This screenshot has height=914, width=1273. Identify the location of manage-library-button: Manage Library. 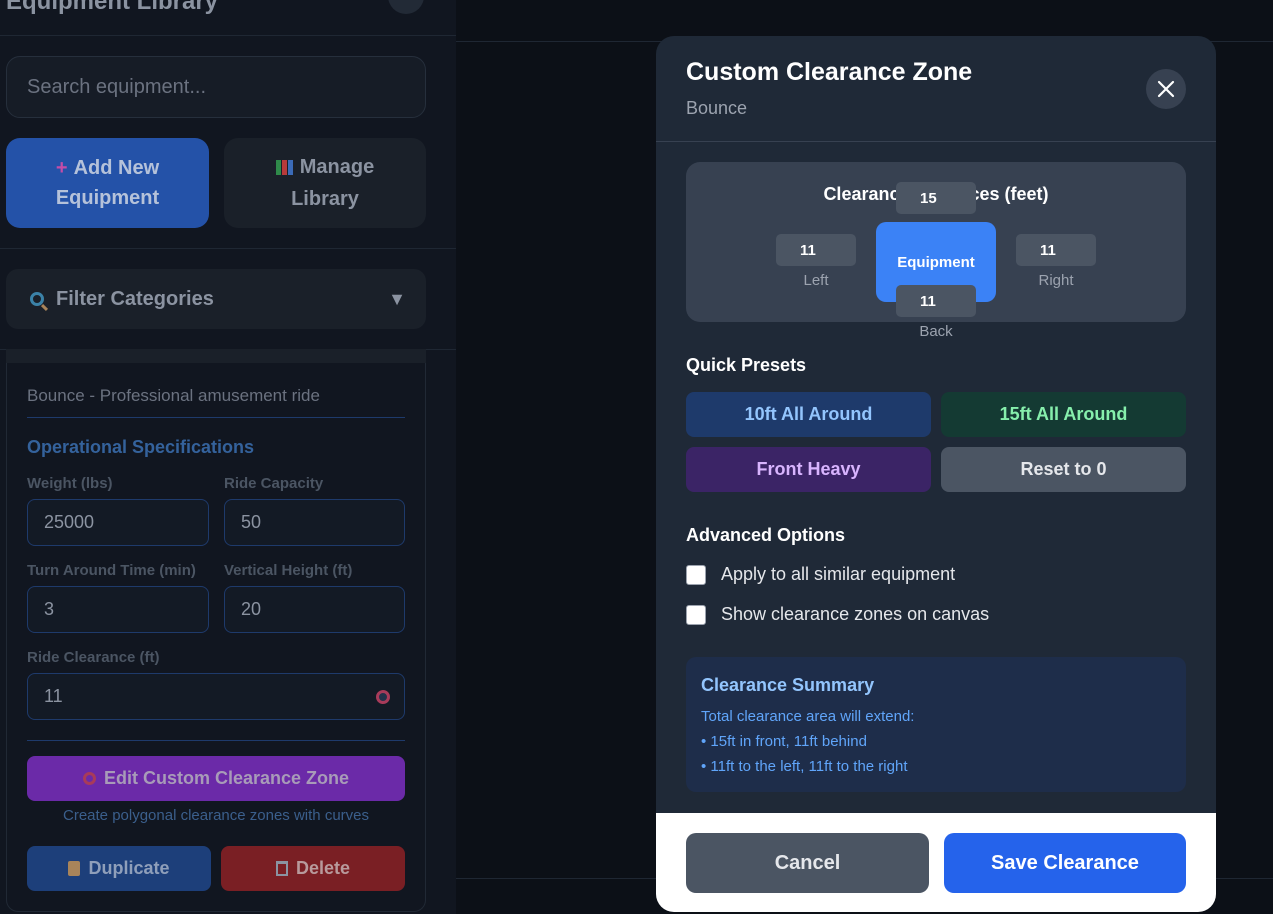
(325, 183).